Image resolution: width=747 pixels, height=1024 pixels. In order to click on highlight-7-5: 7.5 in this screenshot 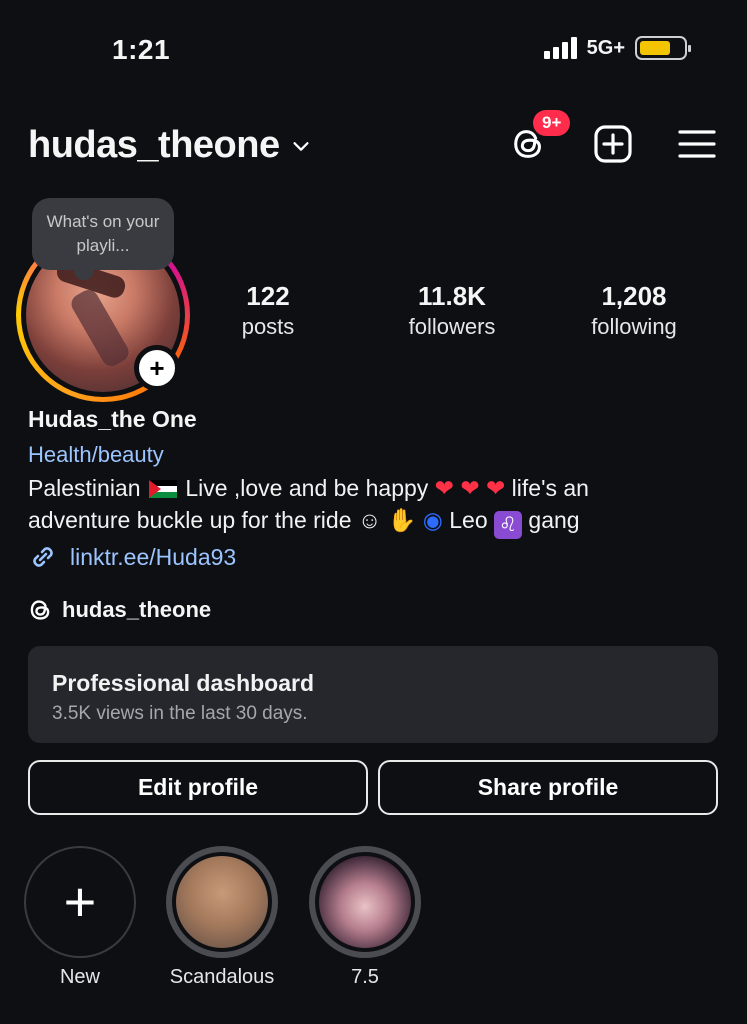, I will do `click(365, 917)`.